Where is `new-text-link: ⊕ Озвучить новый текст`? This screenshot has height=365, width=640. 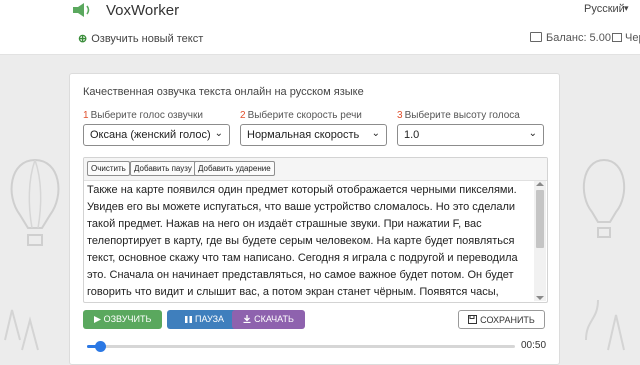
new-text-link: ⊕ Озвучить новый текст is located at coordinates (140, 38).